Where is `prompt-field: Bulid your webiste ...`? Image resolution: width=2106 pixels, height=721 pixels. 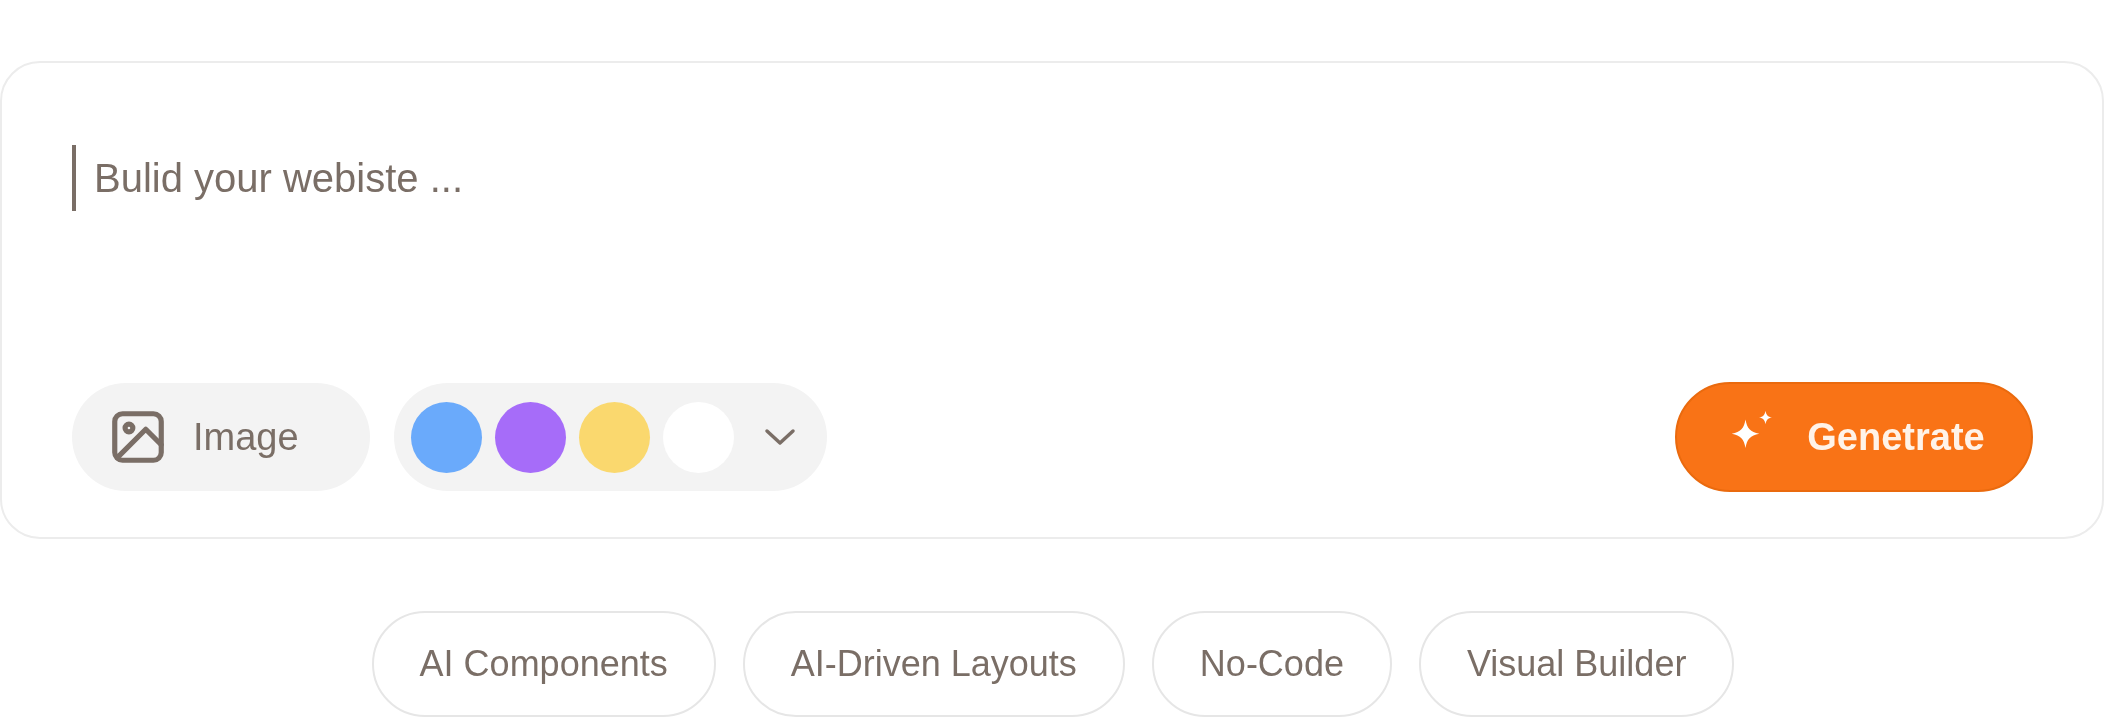
prompt-field: Bulid your webiste ... is located at coordinates (1063, 178).